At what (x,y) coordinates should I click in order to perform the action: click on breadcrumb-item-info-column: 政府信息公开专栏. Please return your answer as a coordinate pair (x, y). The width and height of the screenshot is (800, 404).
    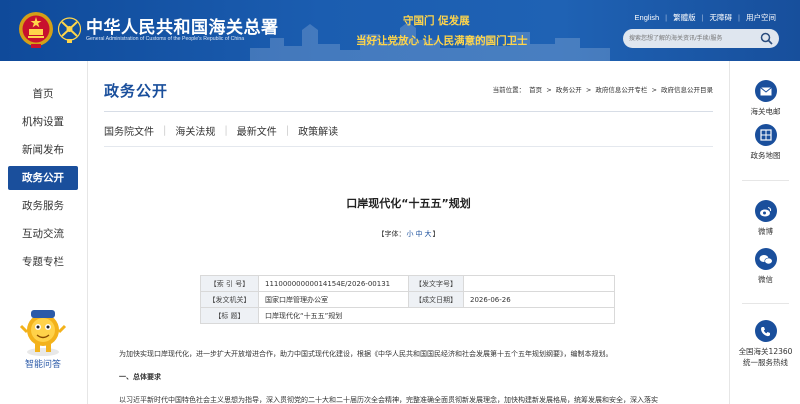
    Looking at the image, I should click on (621, 90).